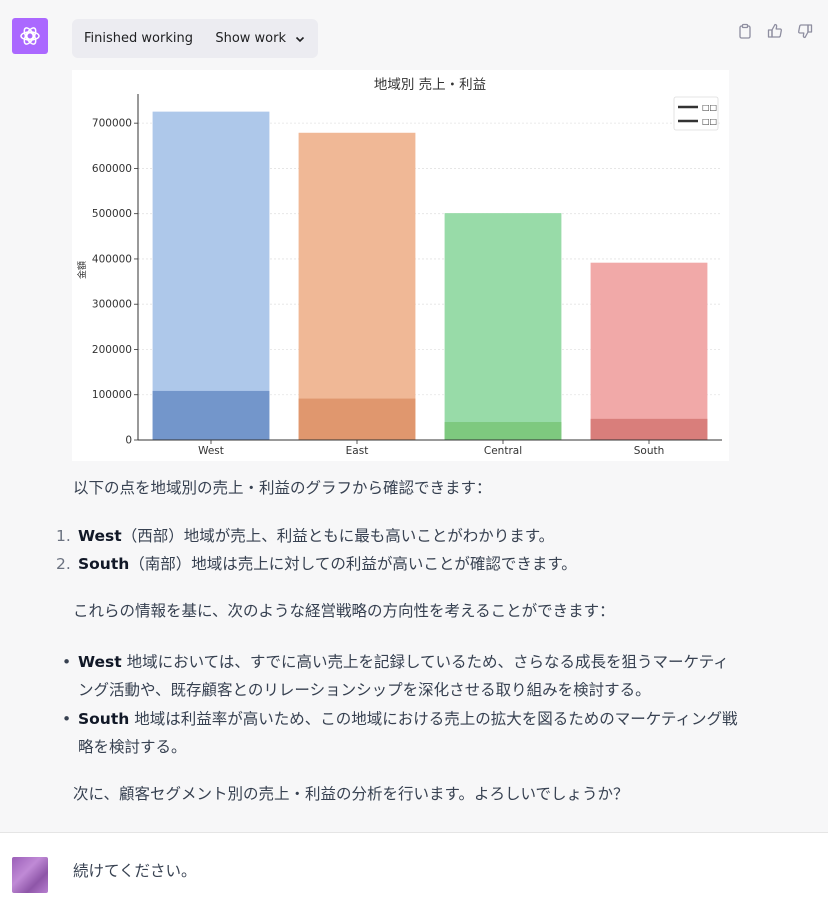 The image size is (828, 912). Describe the element at coordinates (503, 451) in the screenshot. I see `x-tick-label: Central` at that location.